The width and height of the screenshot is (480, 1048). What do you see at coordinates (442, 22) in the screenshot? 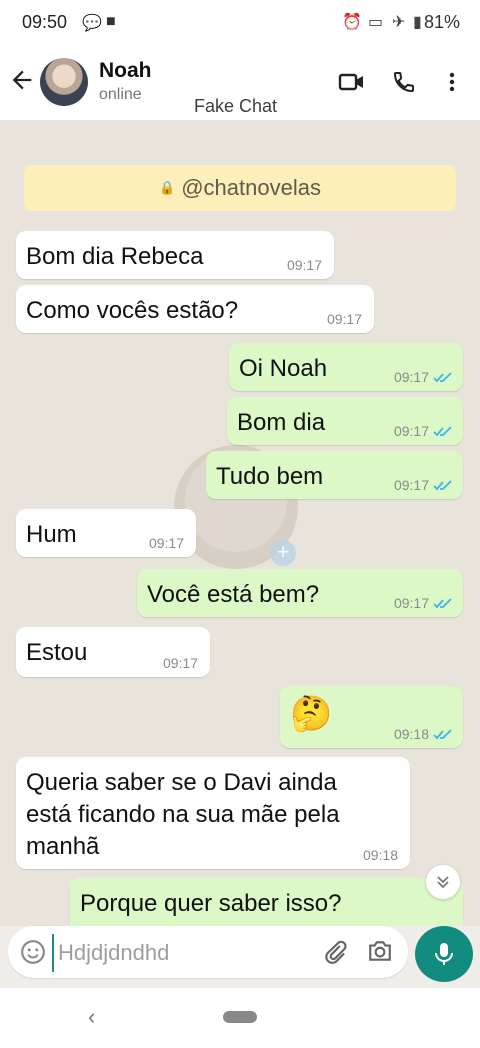
I see `battery-percentage: 81%` at bounding box center [442, 22].